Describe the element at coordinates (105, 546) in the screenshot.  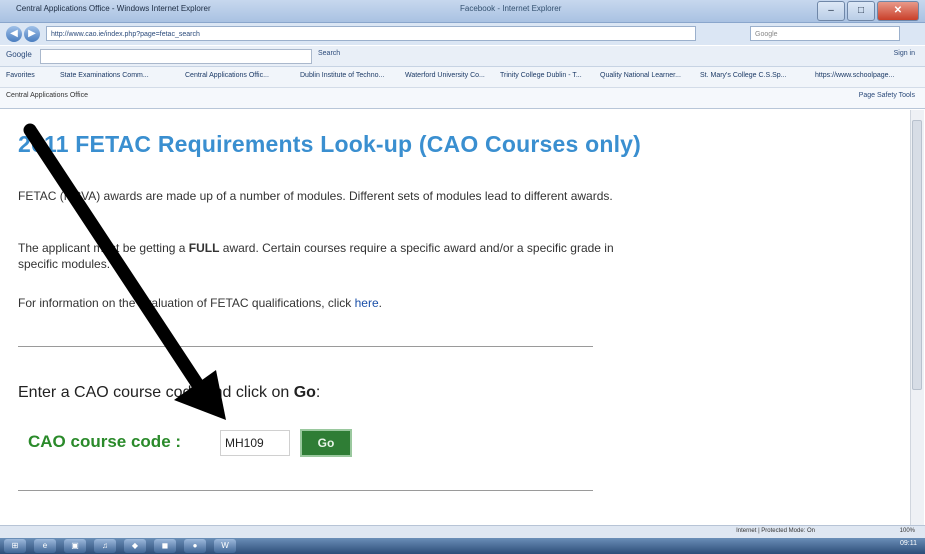
I see `taskbar-media-icon: ♫` at that location.